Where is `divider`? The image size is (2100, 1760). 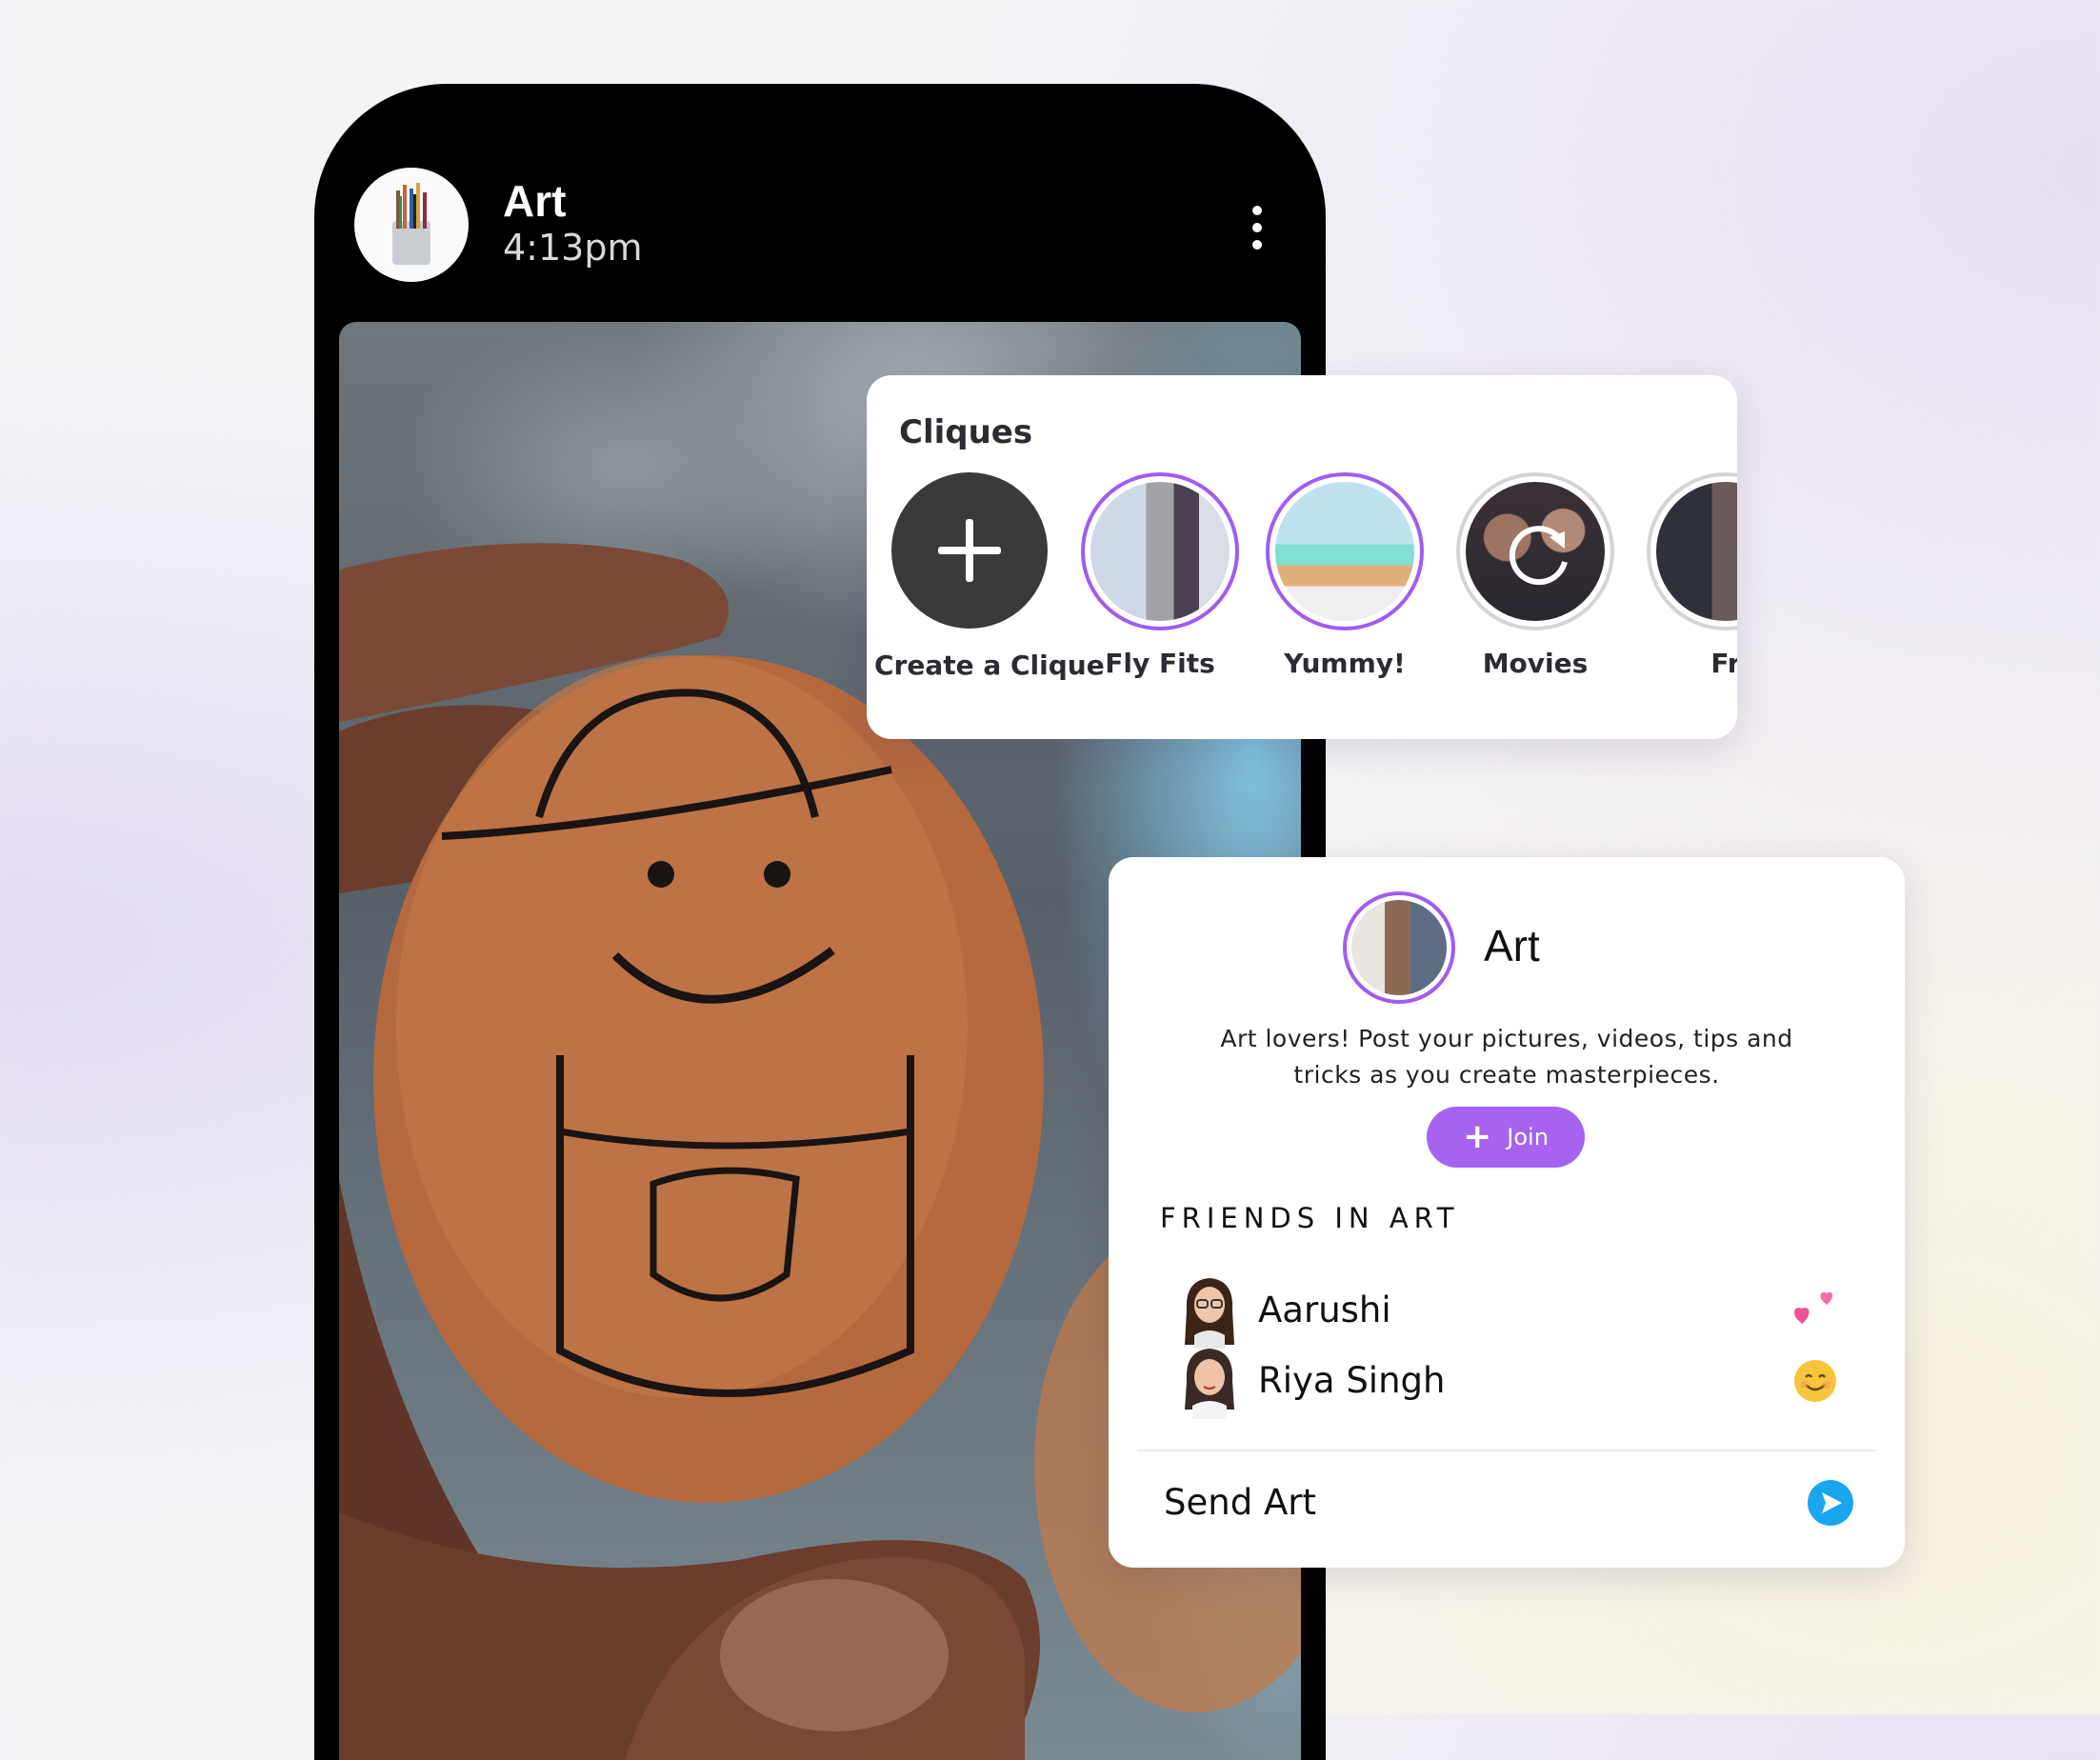
divider is located at coordinates (1506, 1450).